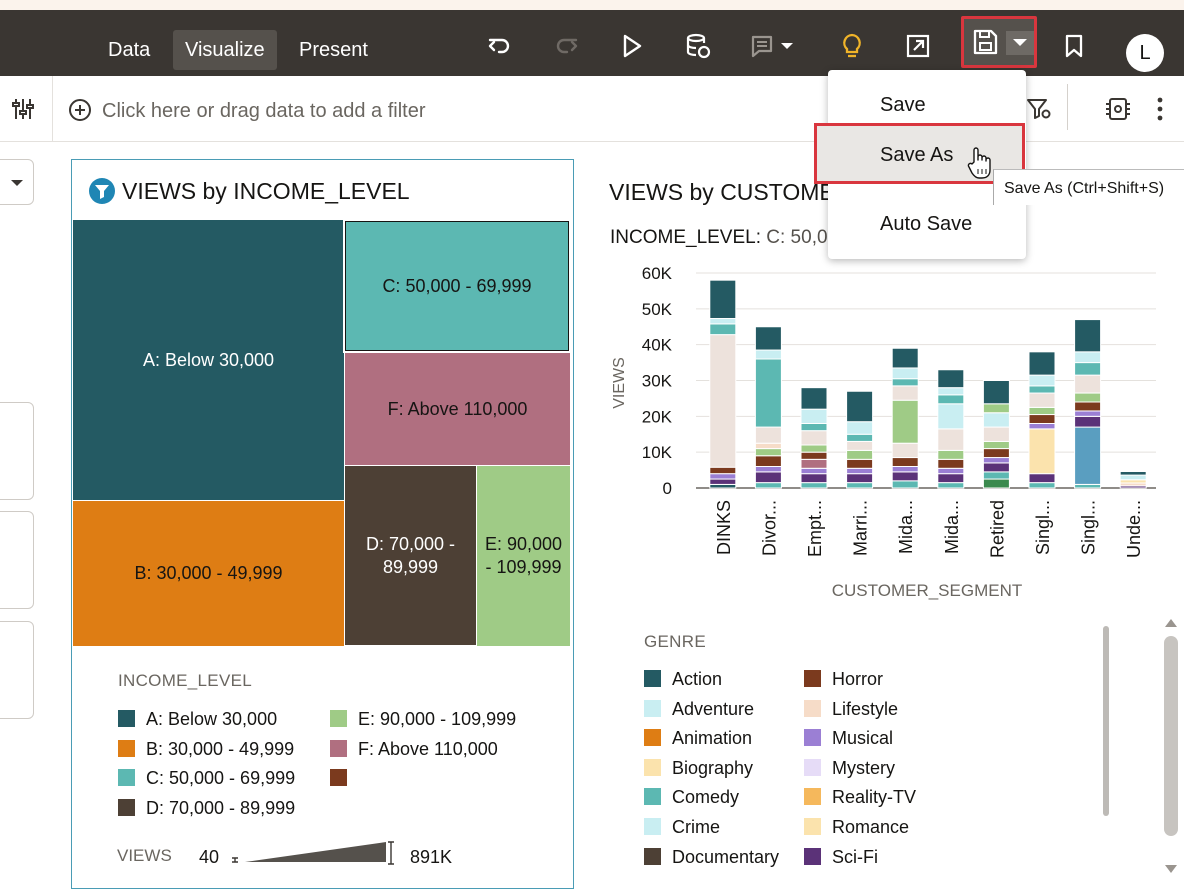 The width and height of the screenshot is (1184, 889). Describe the element at coordinates (916, 155) in the screenshot. I see `menu-item-save-as: Save As` at that location.